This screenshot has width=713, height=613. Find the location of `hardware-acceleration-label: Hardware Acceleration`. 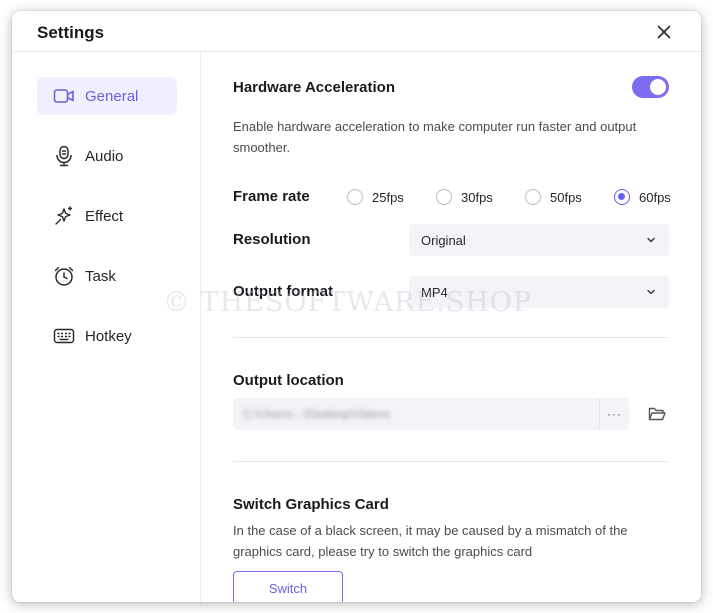

hardware-acceleration-label: Hardware Acceleration is located at coordinates (314, 87).